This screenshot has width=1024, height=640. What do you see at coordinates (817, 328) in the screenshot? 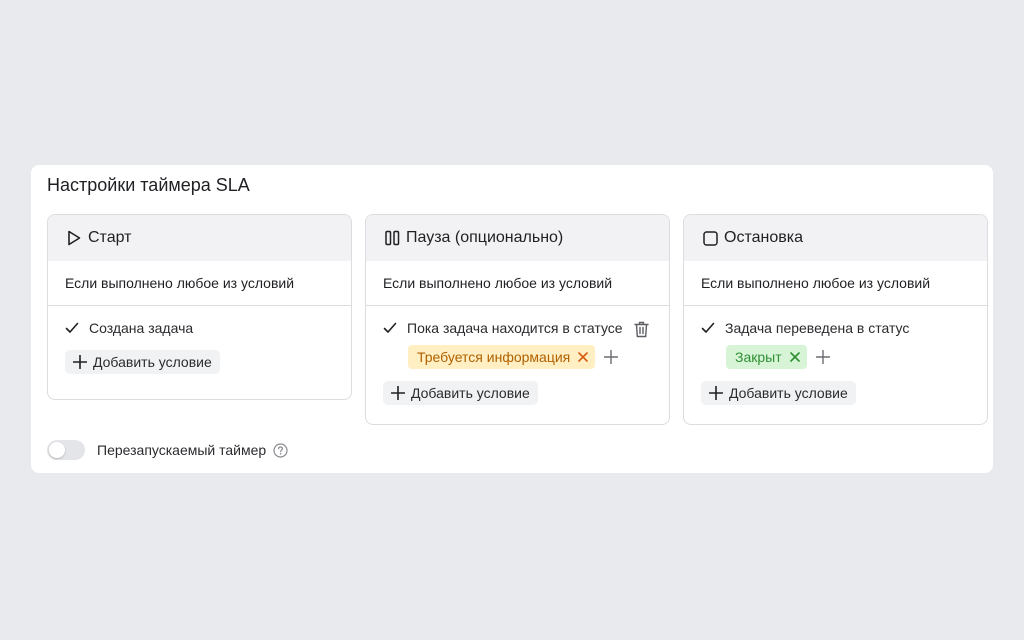
I see `condition-text: Задача переведена в статус` at bounding box center [817, 328].